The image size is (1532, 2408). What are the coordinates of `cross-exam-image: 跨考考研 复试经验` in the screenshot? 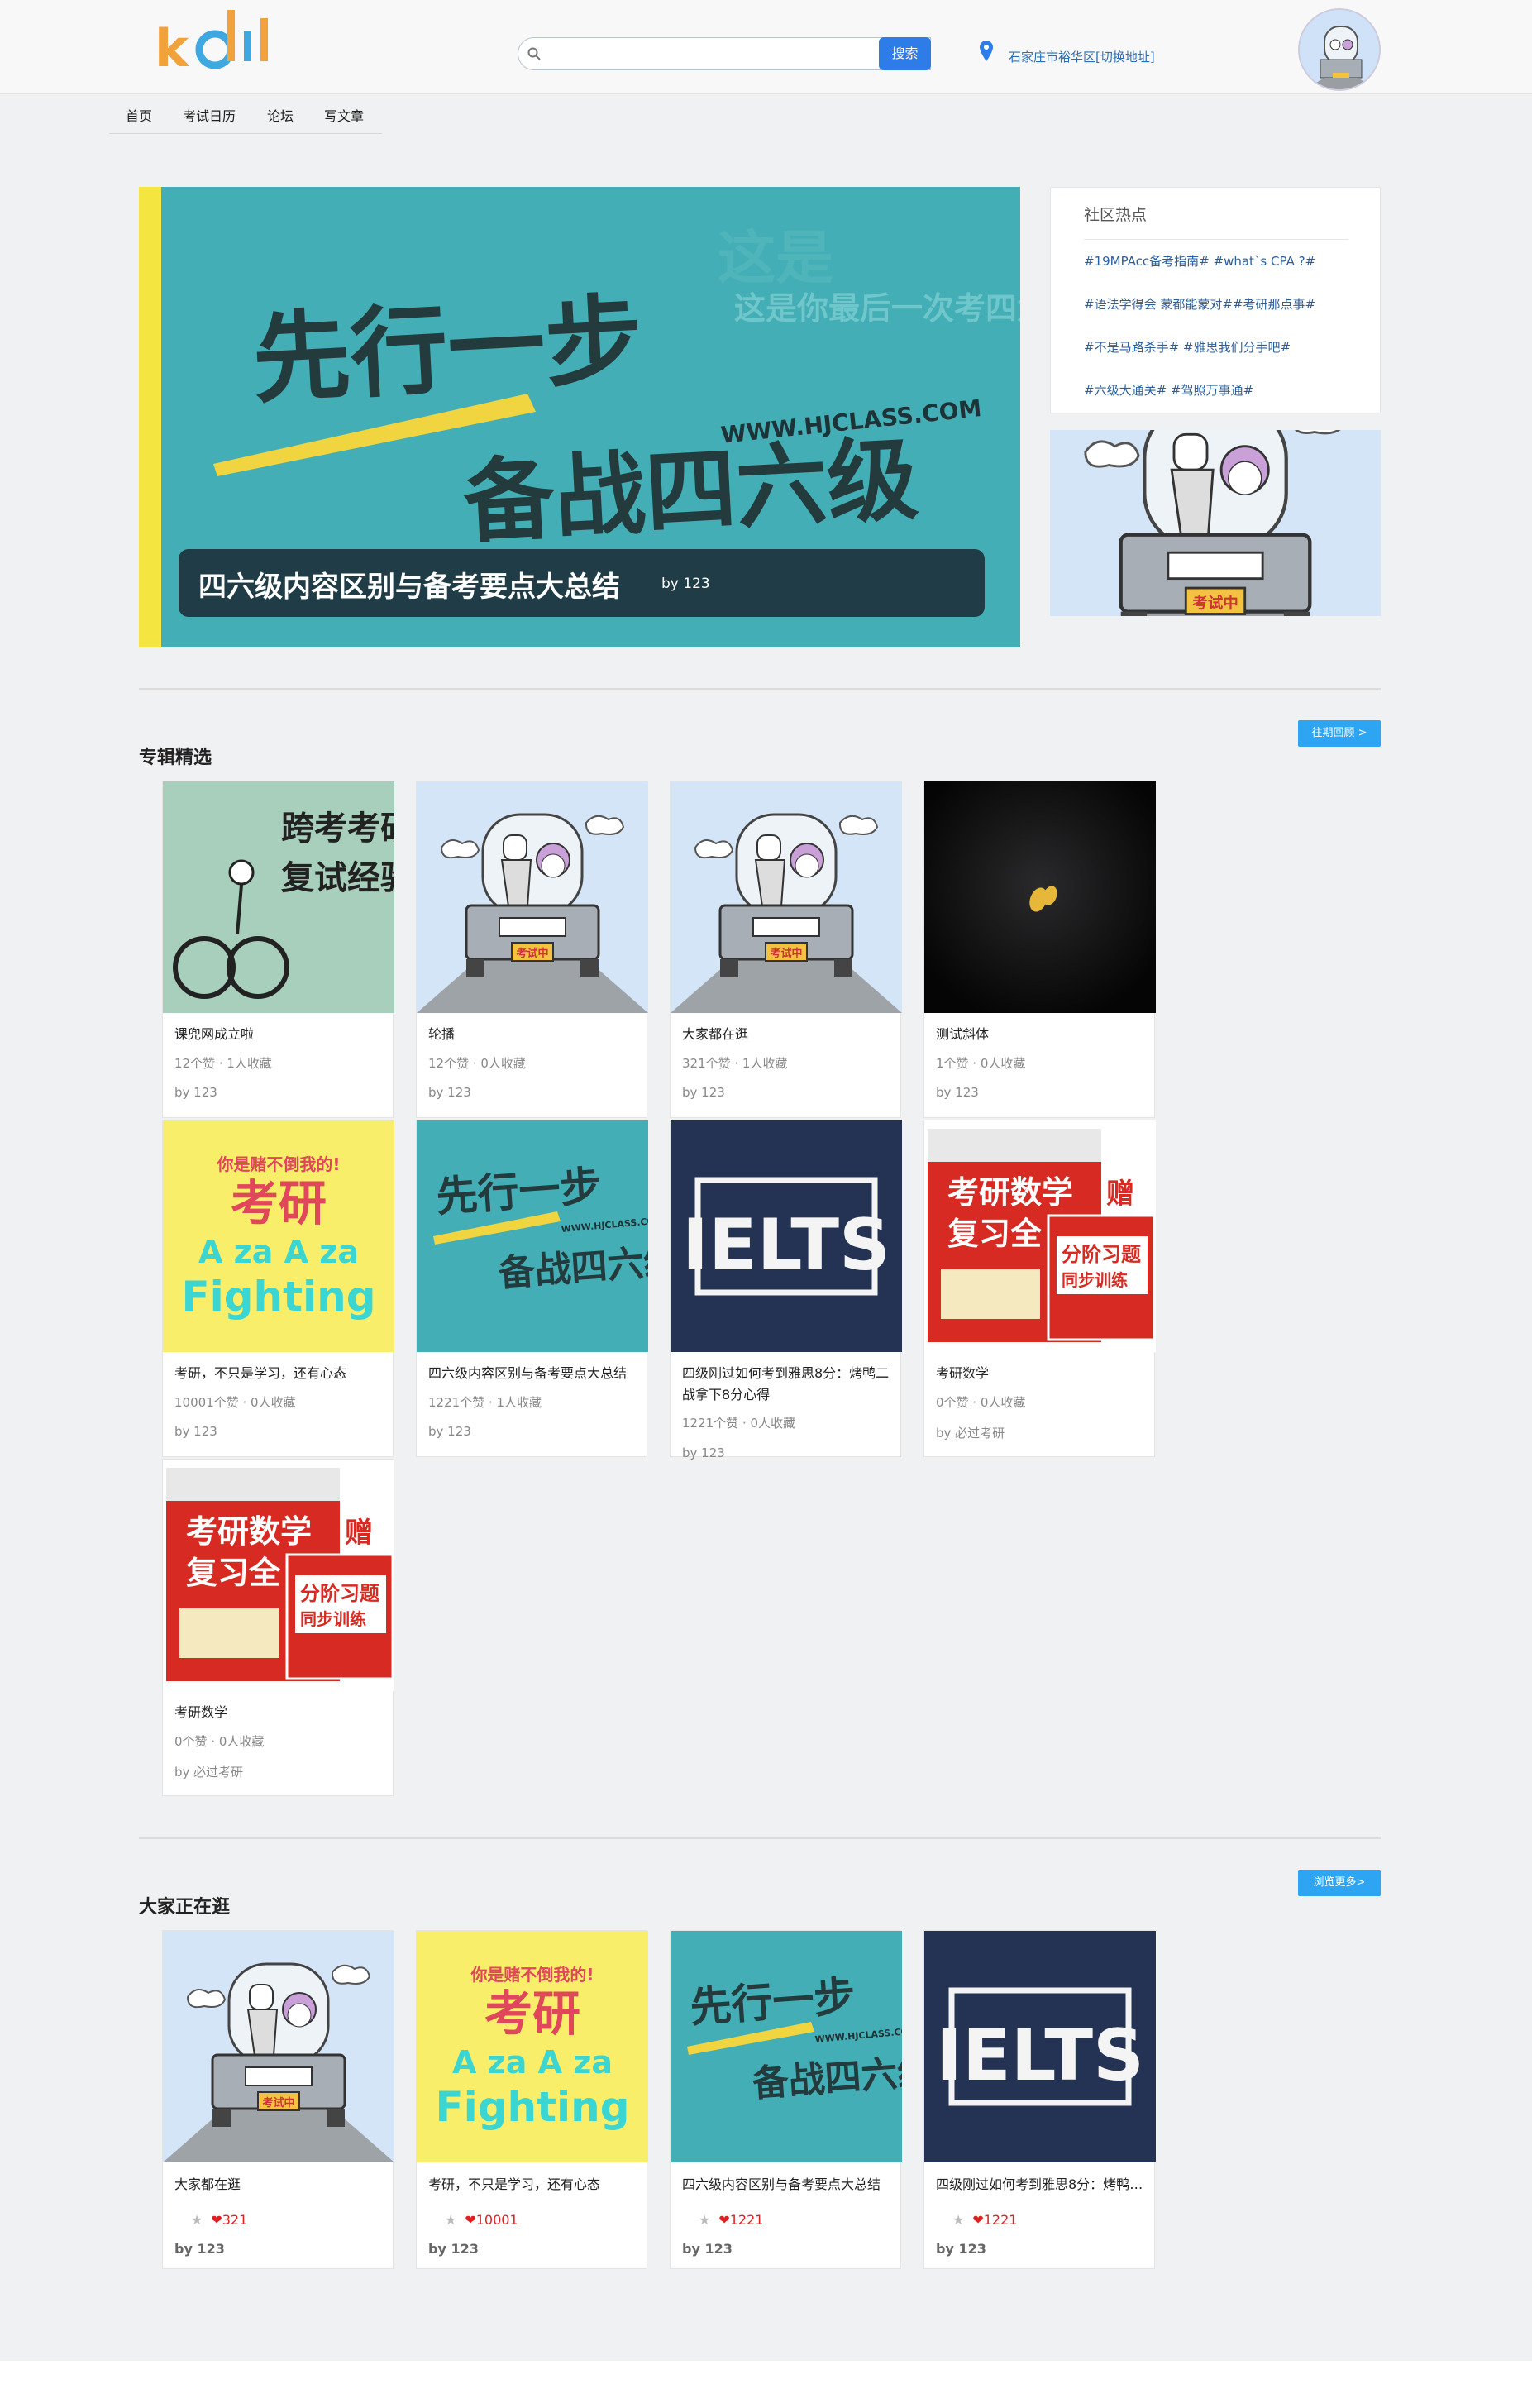 It's located at (278, 897).